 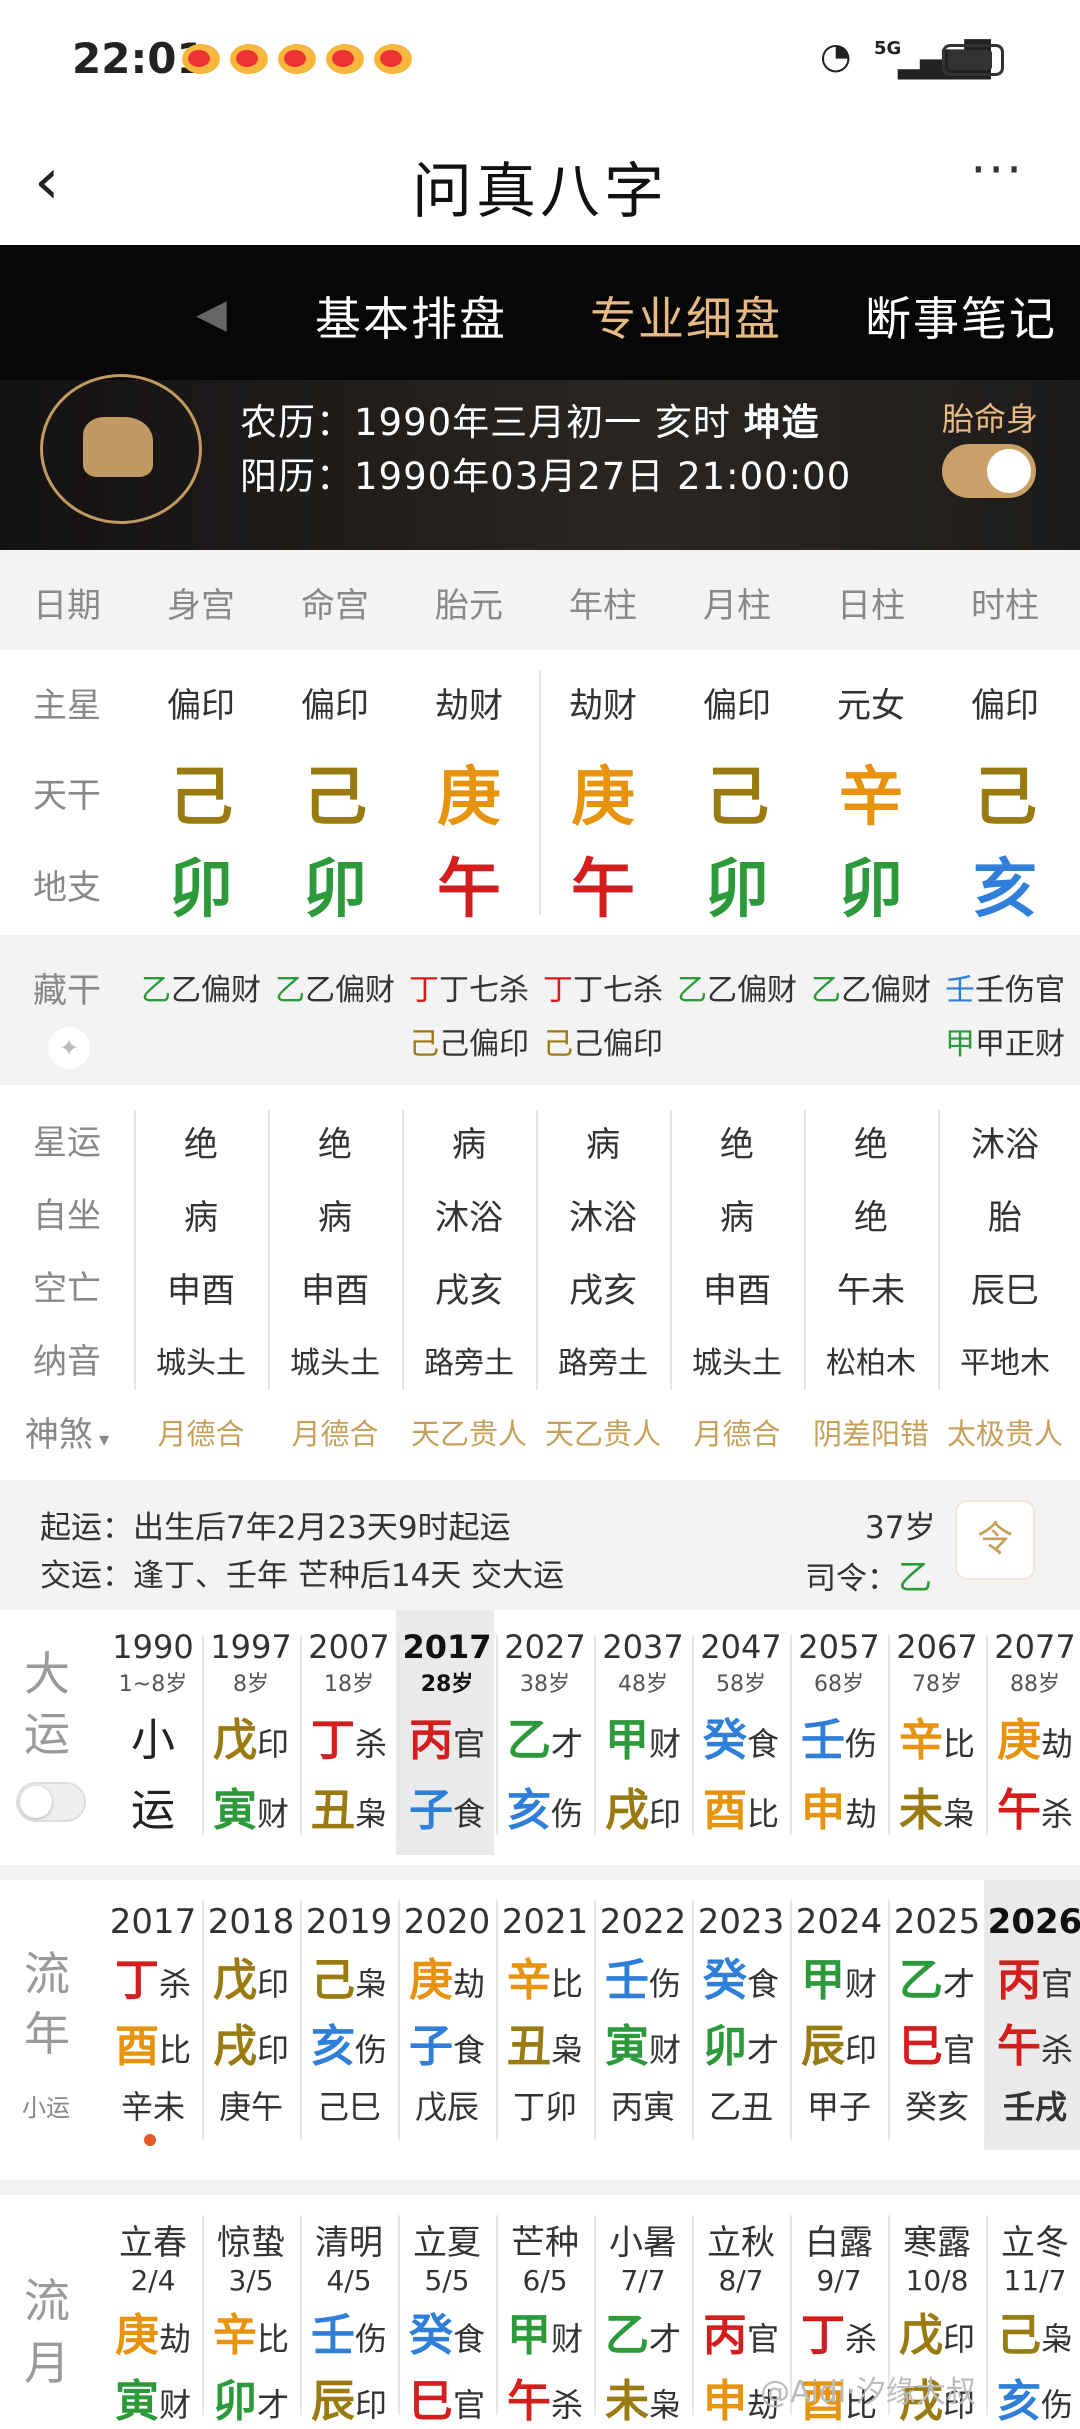 What do you see at coordinates (69, 1048) in the screenshot?
I see `pin-icon: ✦` at bounding box center [69, 1048].